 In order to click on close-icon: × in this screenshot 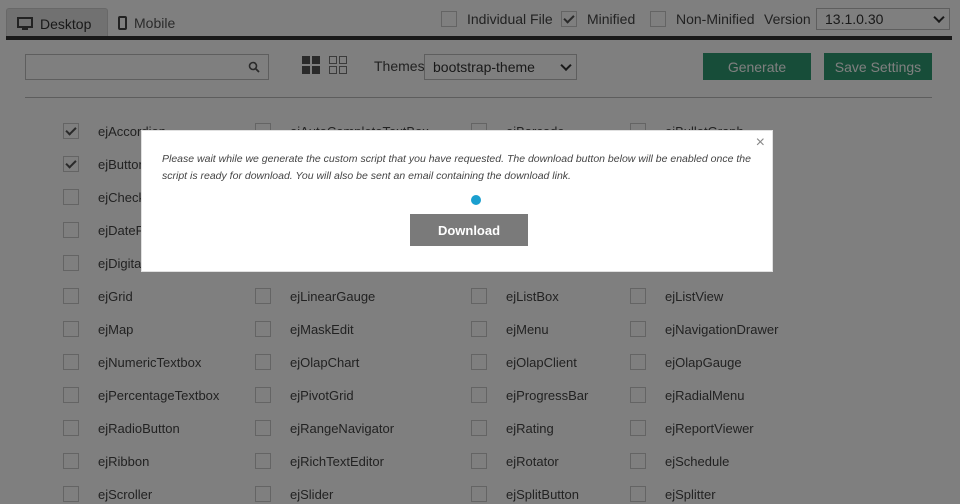, I will do `click(760, 143)`.